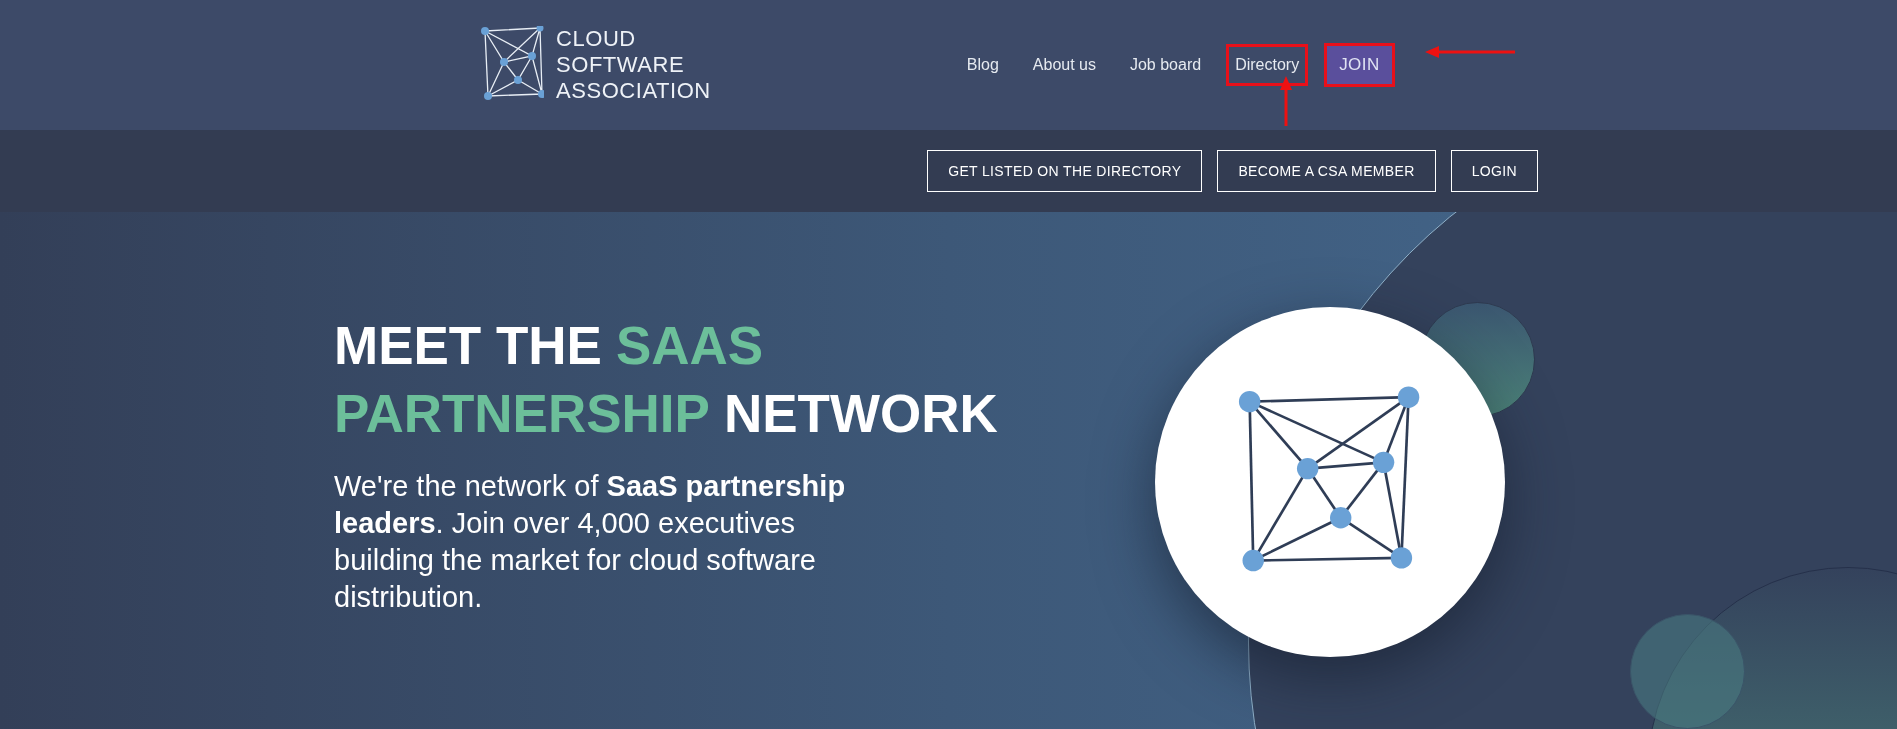  Describe the element at coordinates (621, 65) in the screenshot. I see `logo-text: SOFTWARE` at that location.